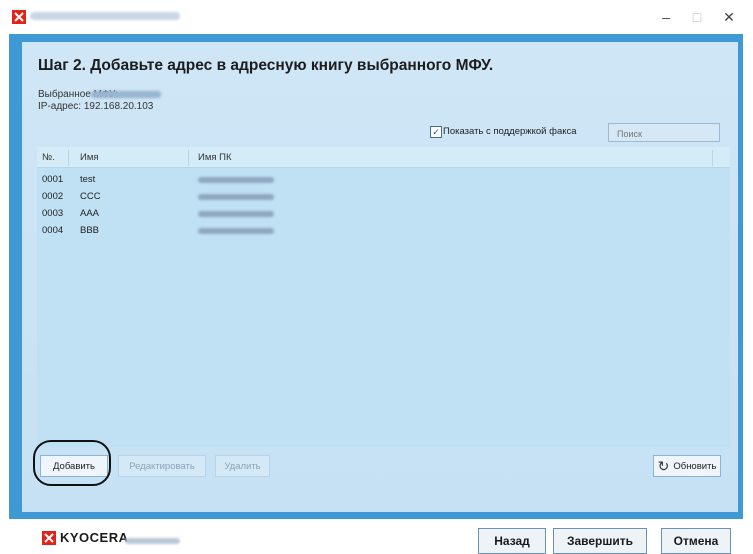  I want to click on row-name: test, so click(88, 179).